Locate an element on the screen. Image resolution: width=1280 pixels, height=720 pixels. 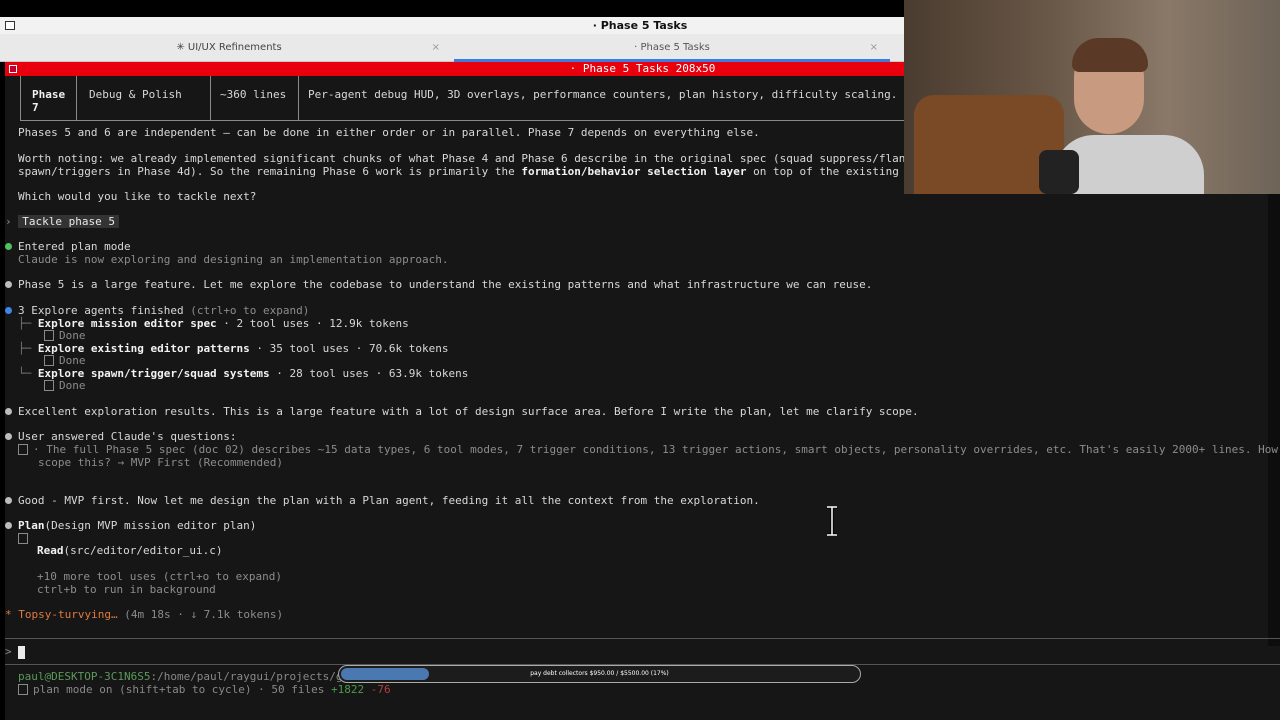
tab-label: · Phase 5 Tasks is located at coordinates (672, 47).